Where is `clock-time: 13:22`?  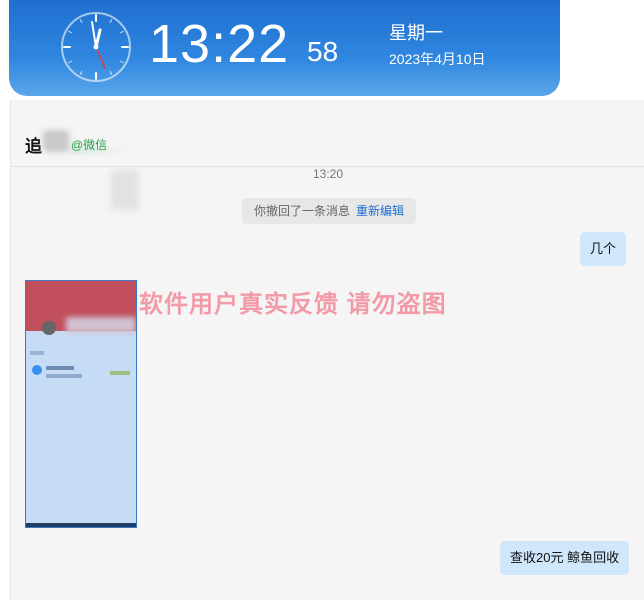 clock-time: 13:22 is located at coordinates (219, 44).